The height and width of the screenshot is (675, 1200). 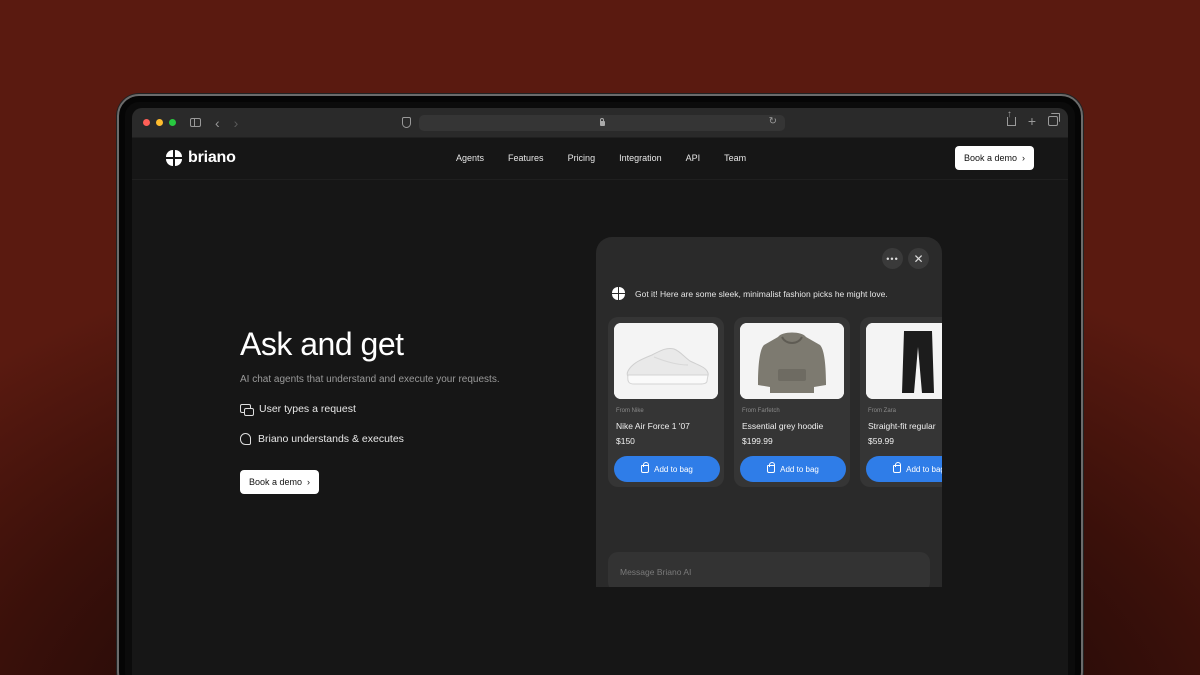 I want to click on hero-book-demo-label: Book a demo, so click(x=275, y=482).